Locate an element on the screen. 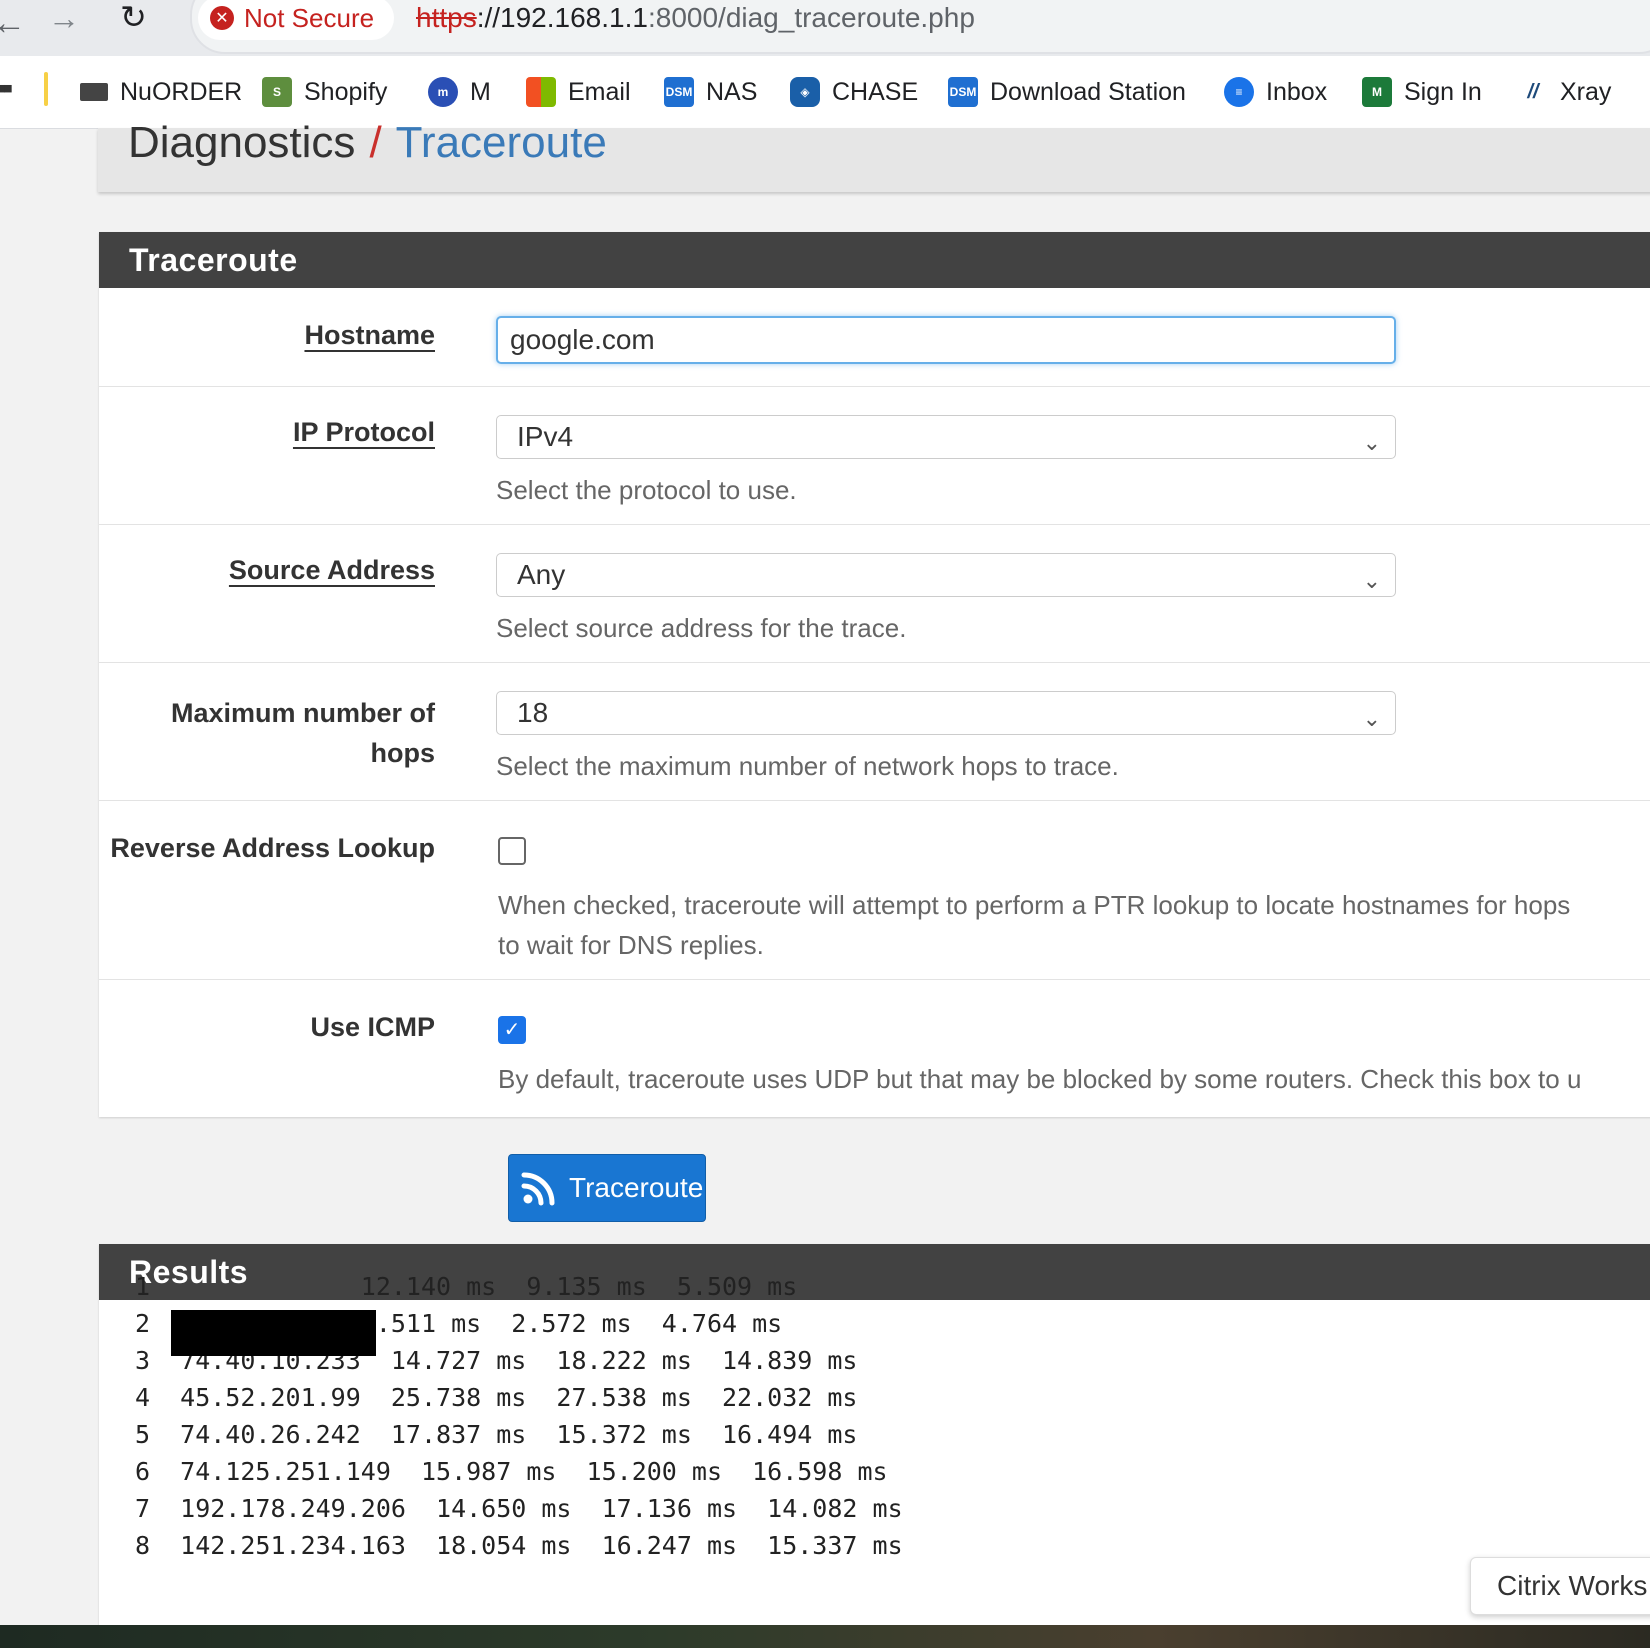 The width and height of the screenshot is (1650, 1648). max-hops-select: 18 ⌄ is located at coordinates (946, 713).